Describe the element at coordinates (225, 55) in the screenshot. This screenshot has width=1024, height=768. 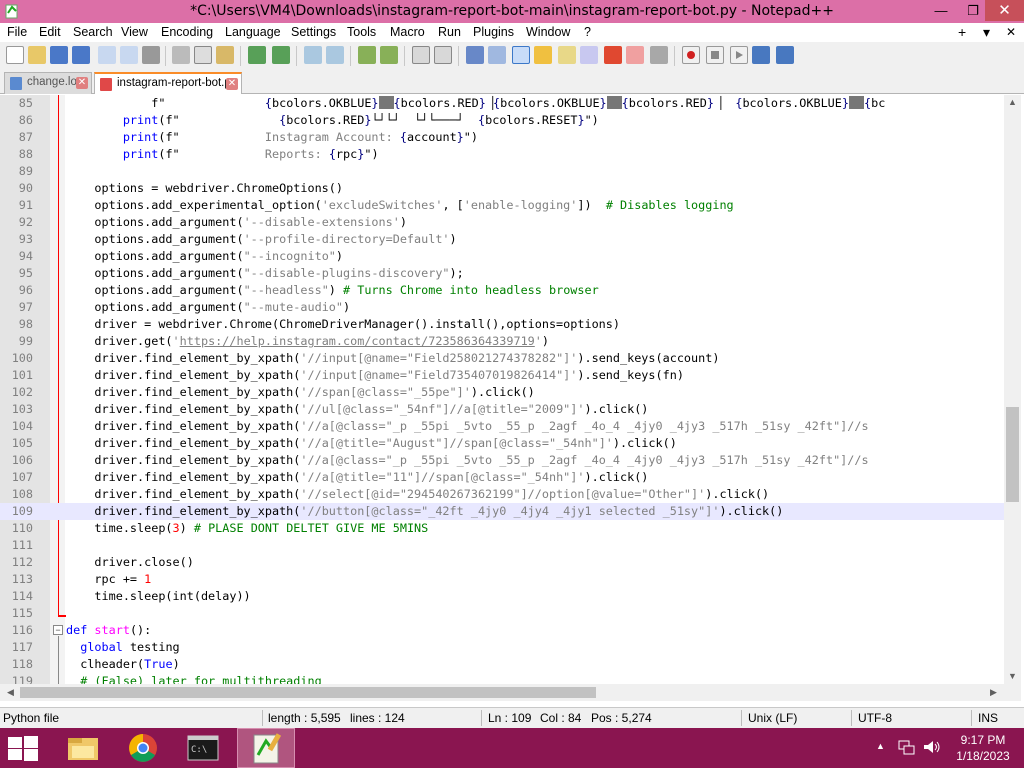
I see `paste-icon` at that location.